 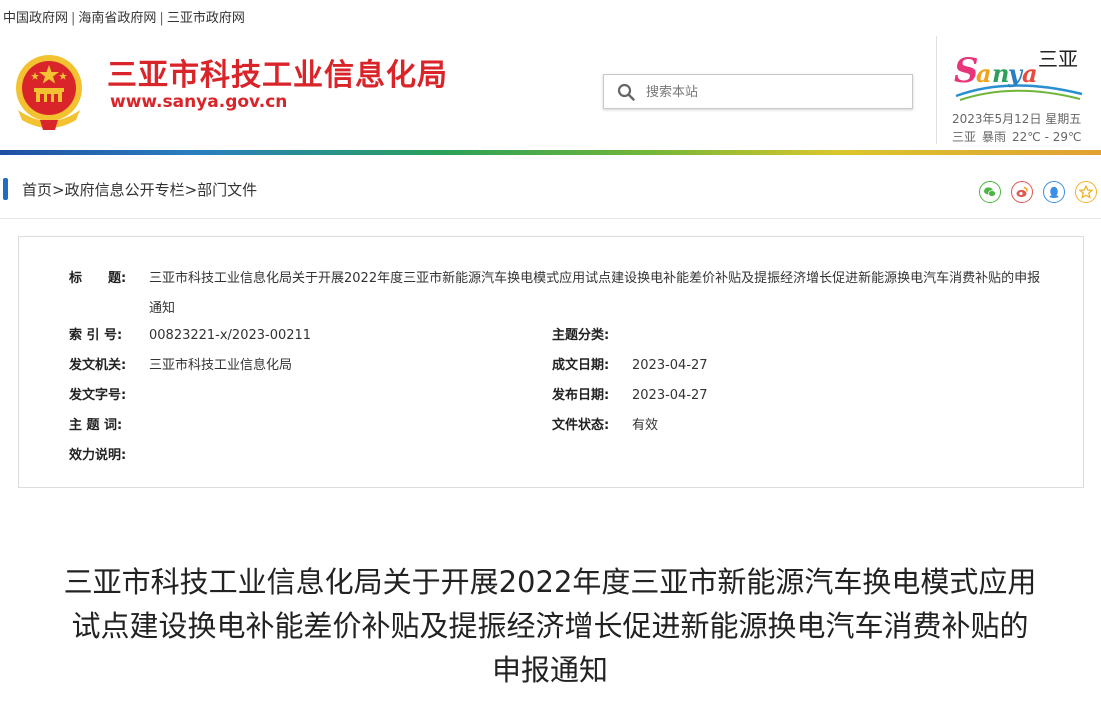 What do you see at coordinates (98, 395) in the screenshot?
I see `doc-number-label: 发文字号:` at bounding box center [98, 395].